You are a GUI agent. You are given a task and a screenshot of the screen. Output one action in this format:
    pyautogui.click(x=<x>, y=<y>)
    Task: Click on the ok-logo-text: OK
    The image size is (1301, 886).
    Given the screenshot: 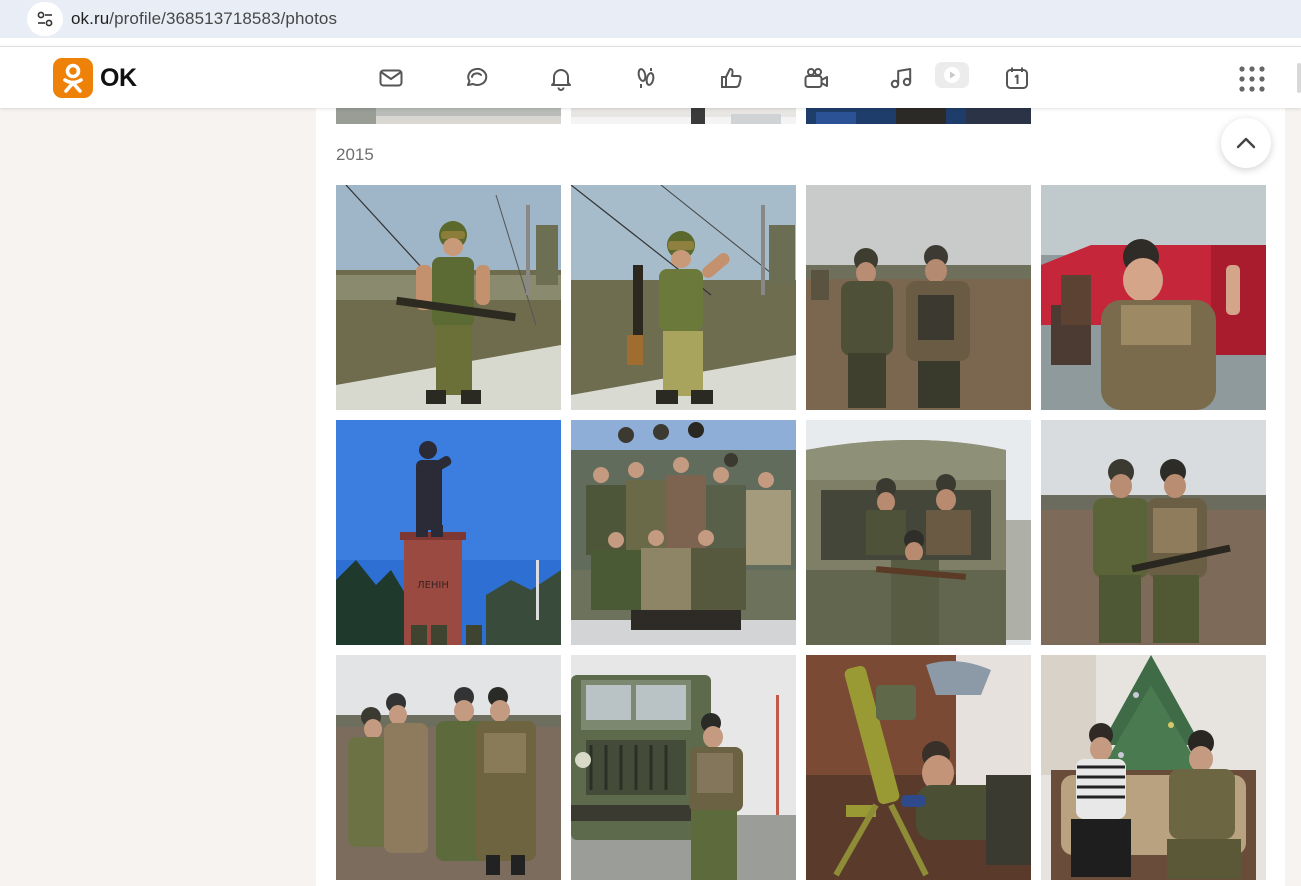 What is the action you would take?
    pyautogui.click(x=118, y=77)
    